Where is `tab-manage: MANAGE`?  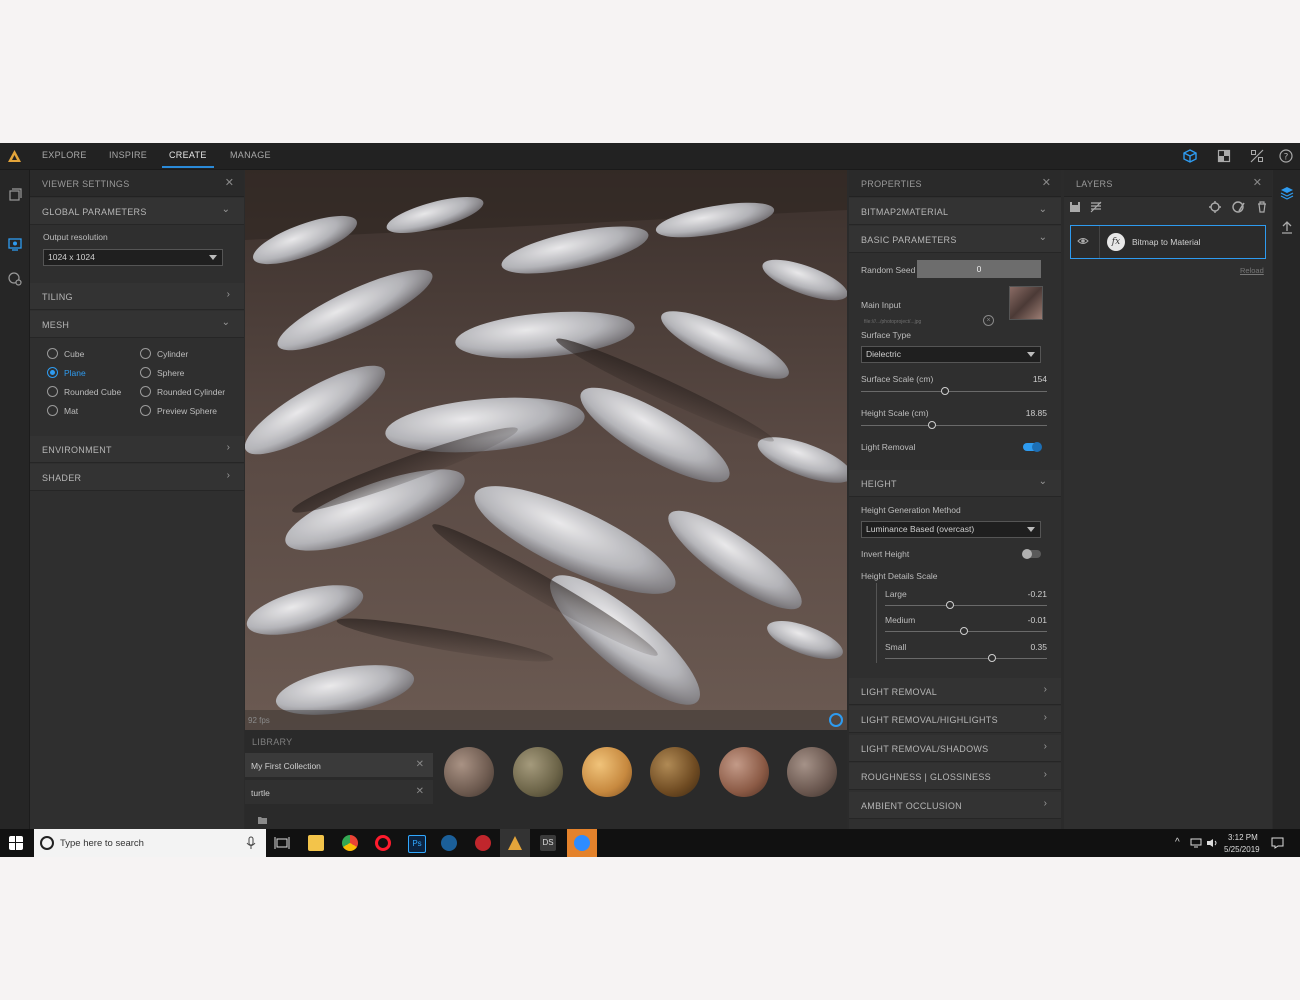
tab-manage: MANAGE is located at coordinates (250, 155).